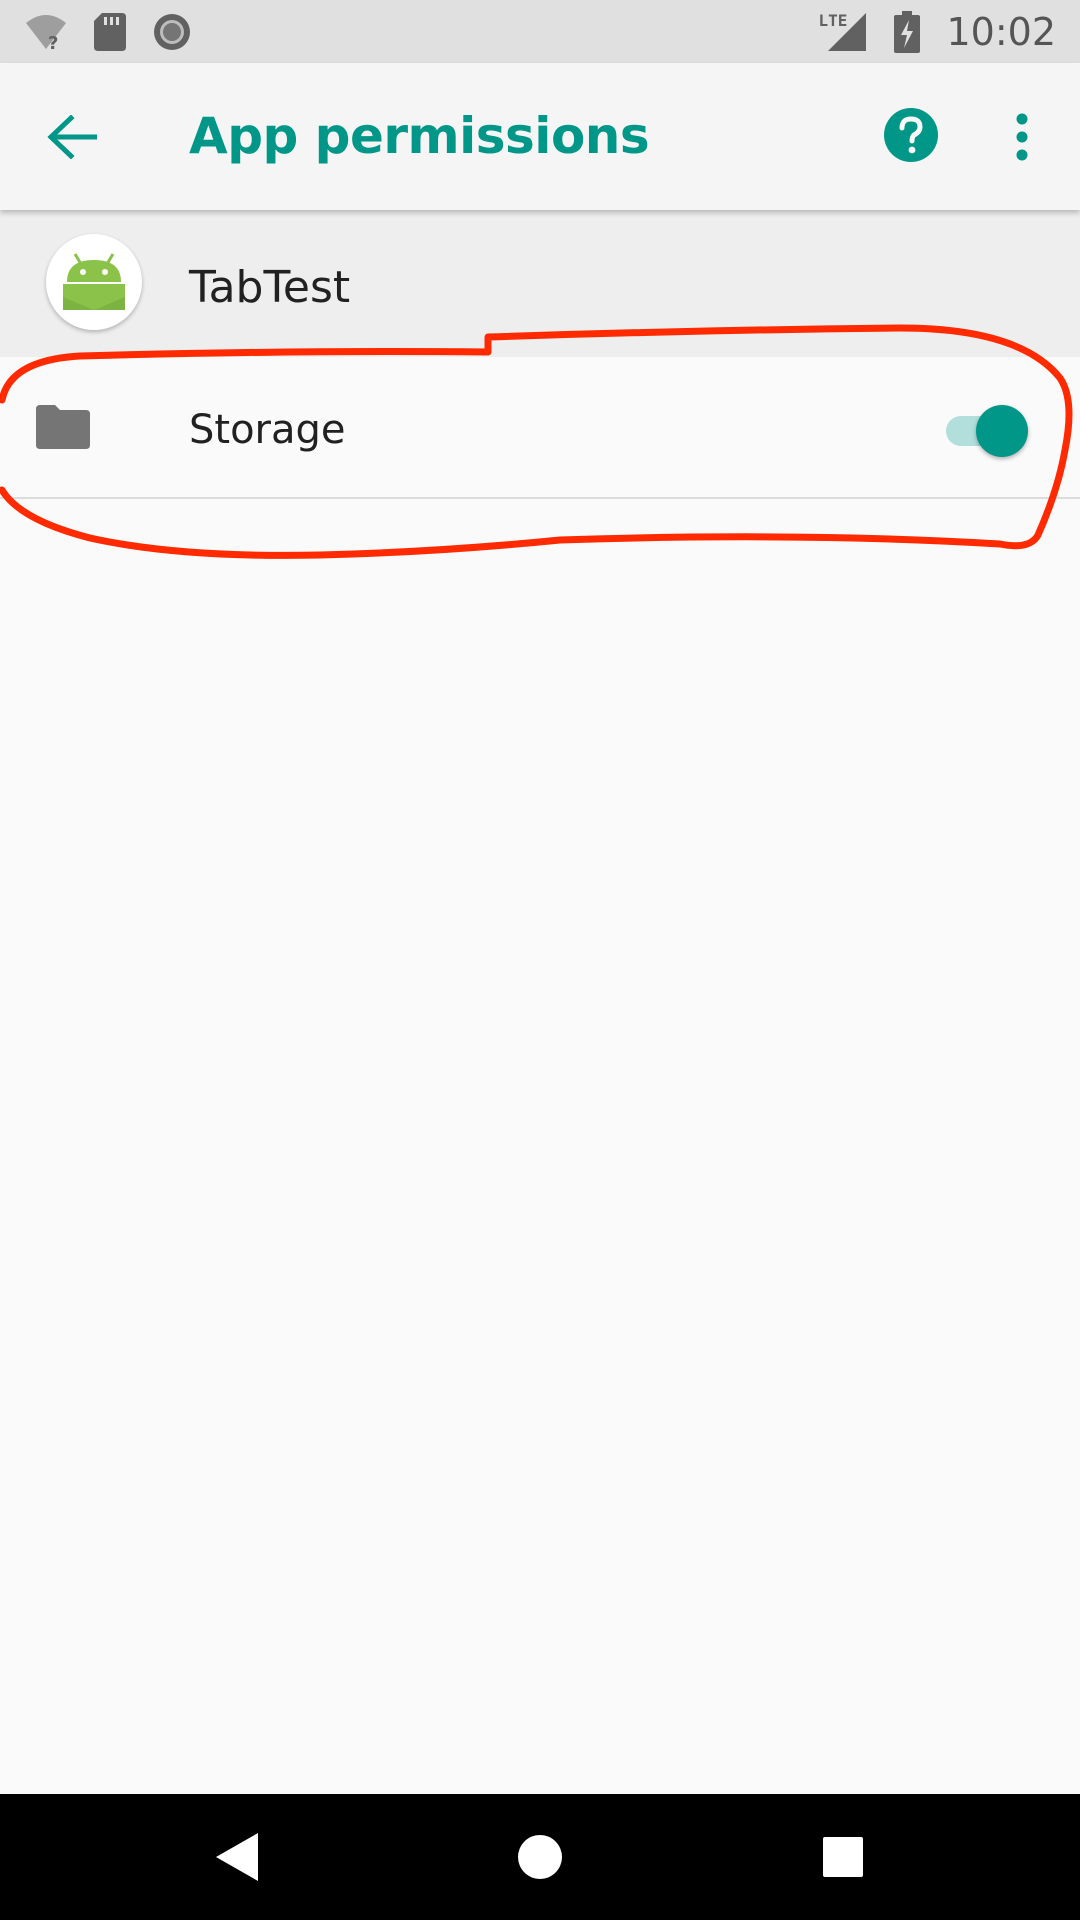 This screenshot has height=1920, width=1080. I want to click on battery-charging-icon, so click(907, 31).